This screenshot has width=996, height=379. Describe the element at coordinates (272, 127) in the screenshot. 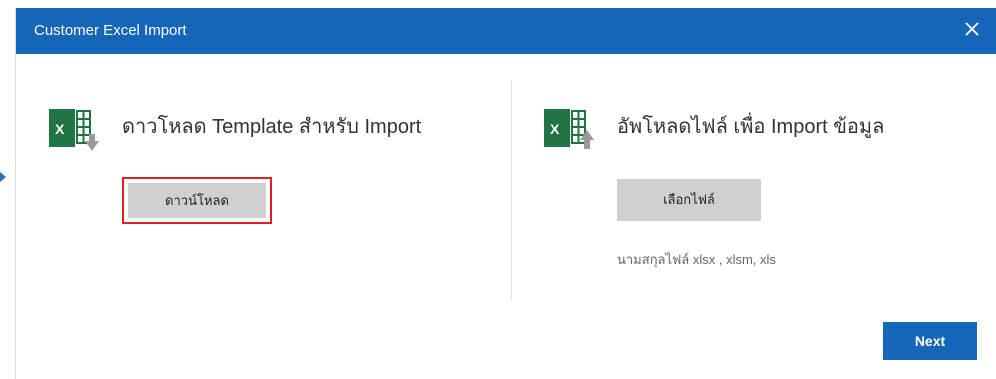

I see `download-panel-title: ดาวโหลด Template สำหรับ Import` at that location.